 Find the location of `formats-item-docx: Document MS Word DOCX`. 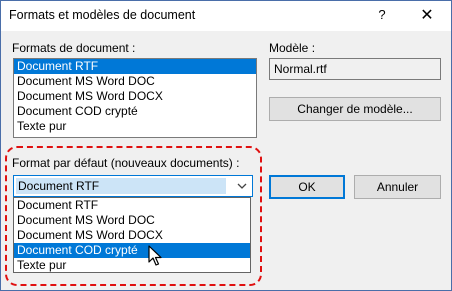

formats-item-docx: Document MS Word DOCX is located at coordinates (135, 96).